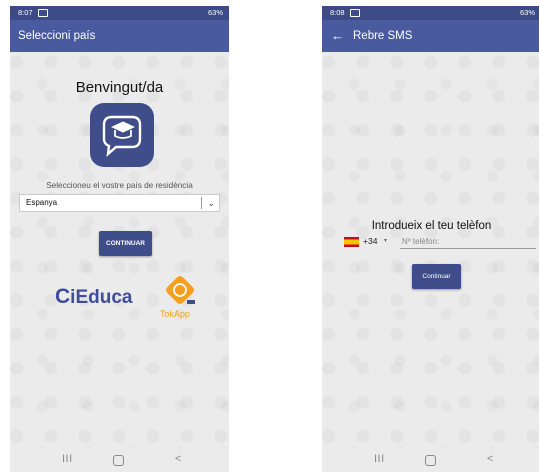  I want to click on status-bar: 8:07 63%, so click(119, 13).